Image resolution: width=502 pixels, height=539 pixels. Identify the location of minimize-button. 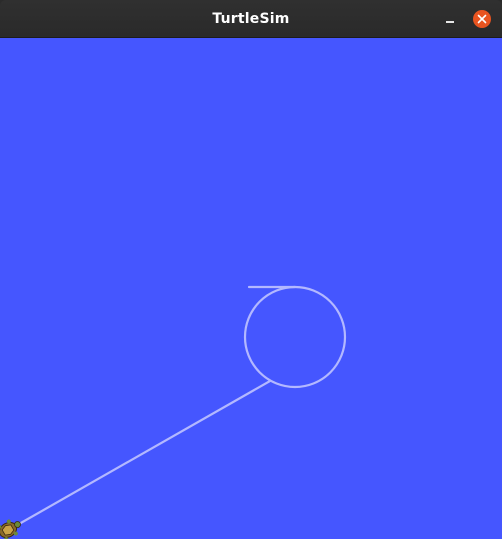
(450, 19).